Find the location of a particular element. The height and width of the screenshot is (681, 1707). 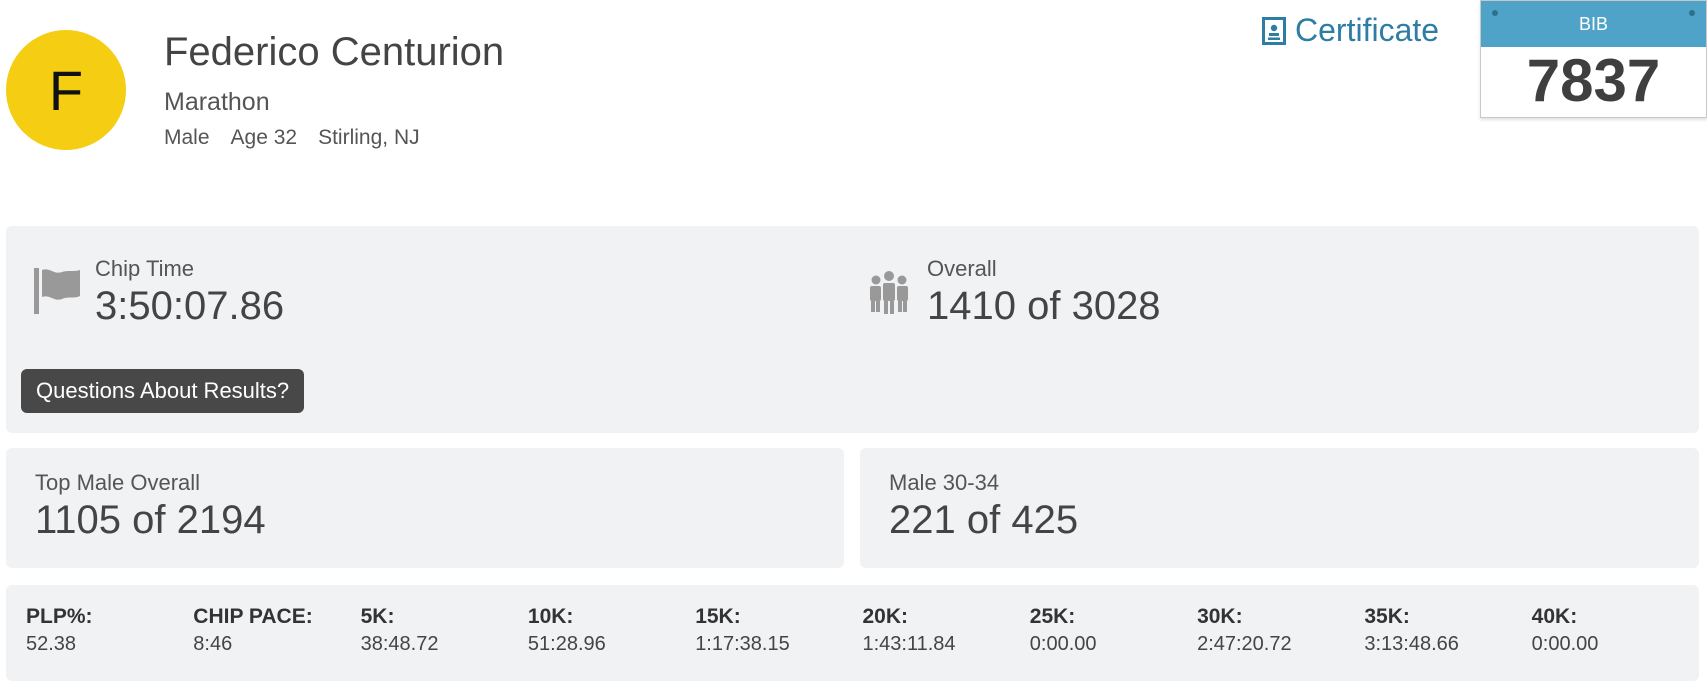

split-label: 5K: is located at coordinates (377, 616).